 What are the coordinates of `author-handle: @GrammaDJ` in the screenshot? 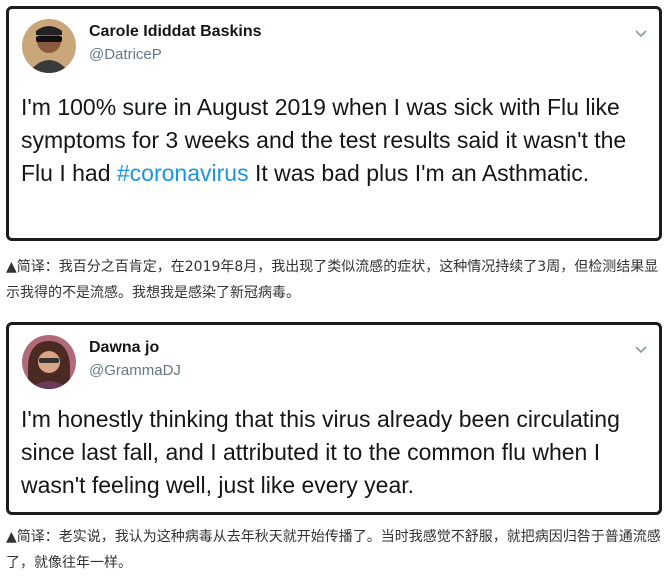 It's located at (135, 370).